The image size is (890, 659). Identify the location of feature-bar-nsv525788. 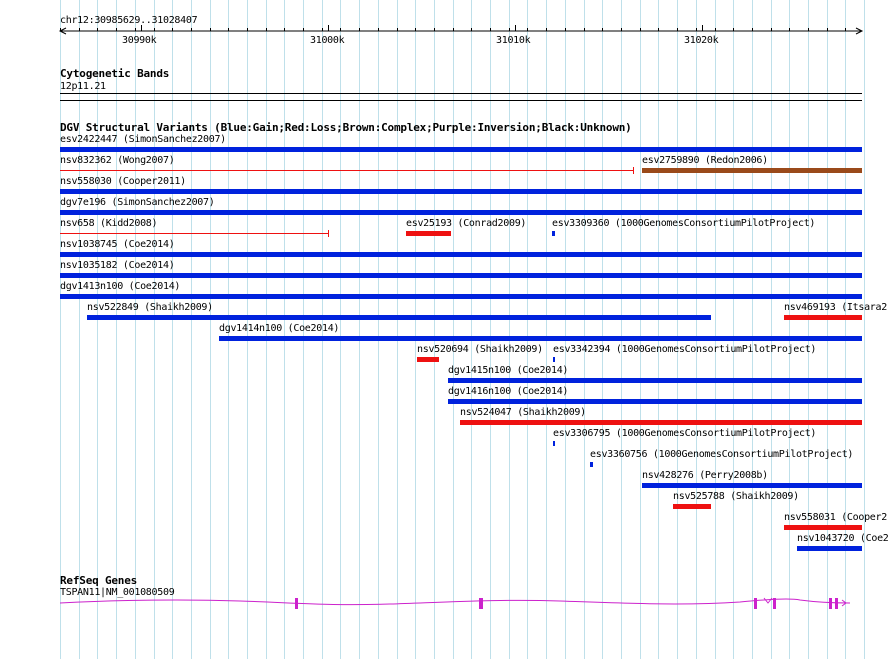
(692, 506).